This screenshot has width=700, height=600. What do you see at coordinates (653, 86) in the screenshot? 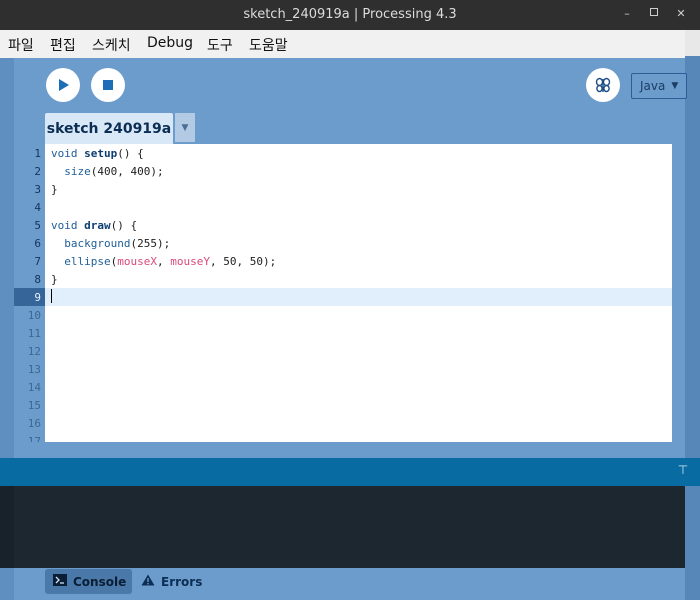
I see `mode-label: Java` at bounding box center [653, 86].